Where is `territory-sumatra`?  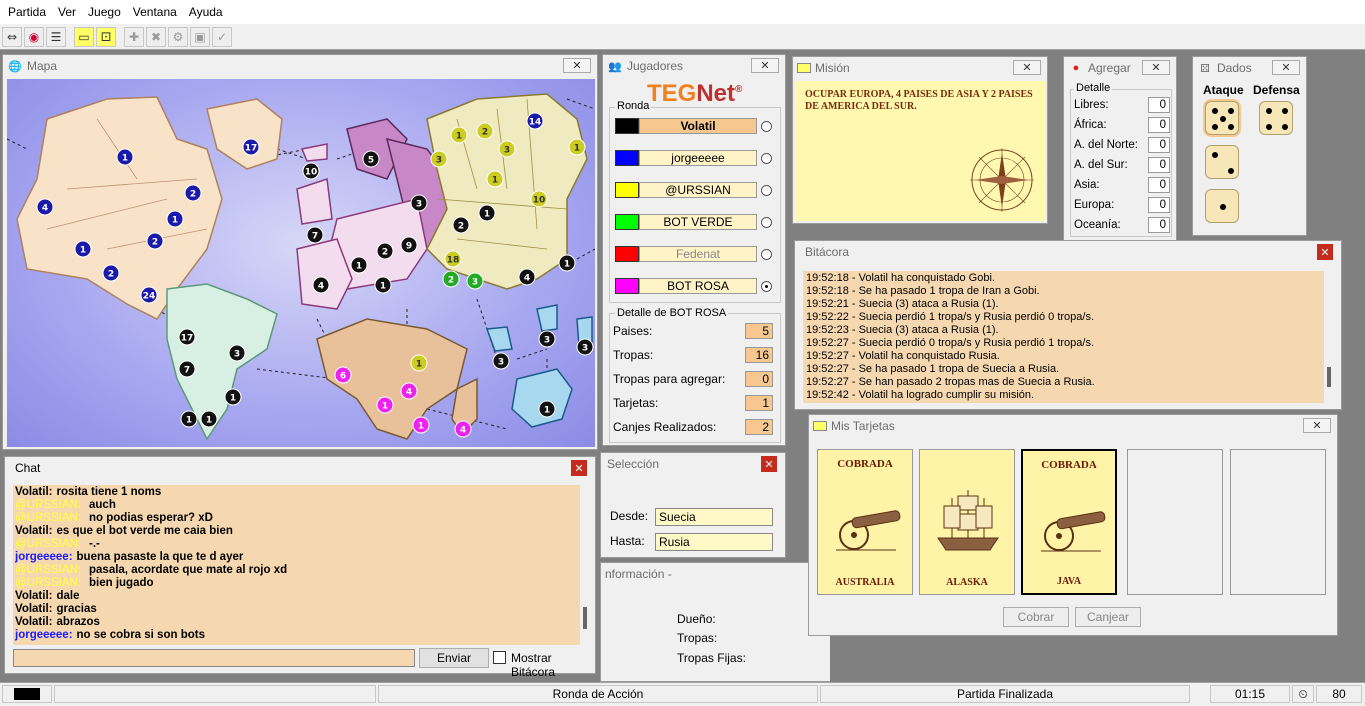
territory-sumatra is located at coordinates (547, 318).